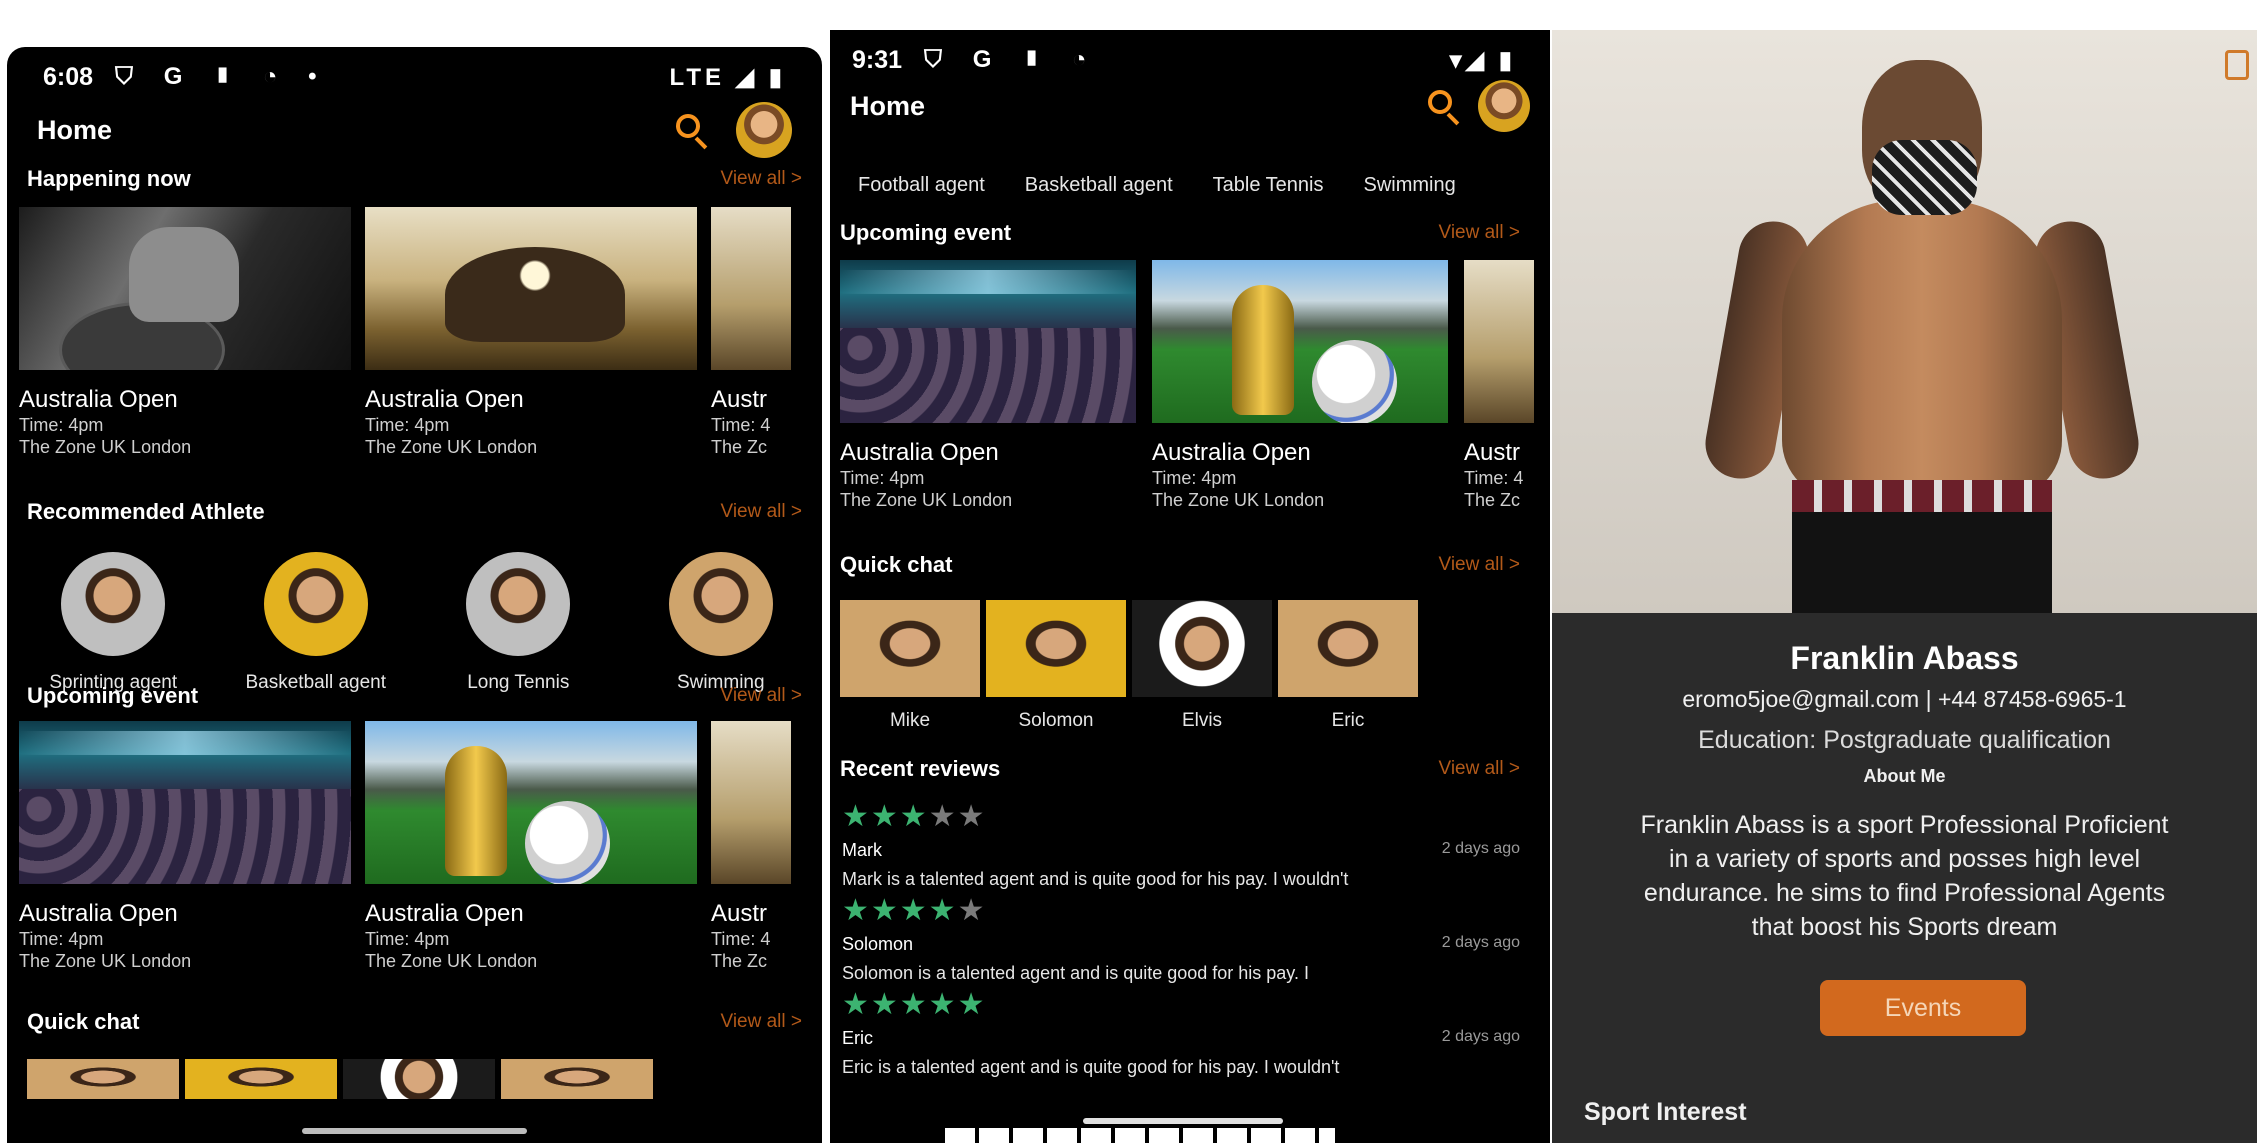 The height and width of the screenshot is (1143, 2257). Describe the element at coordinates (910, 721) in the screenshot. I see `chat-name: Mike` at that location.